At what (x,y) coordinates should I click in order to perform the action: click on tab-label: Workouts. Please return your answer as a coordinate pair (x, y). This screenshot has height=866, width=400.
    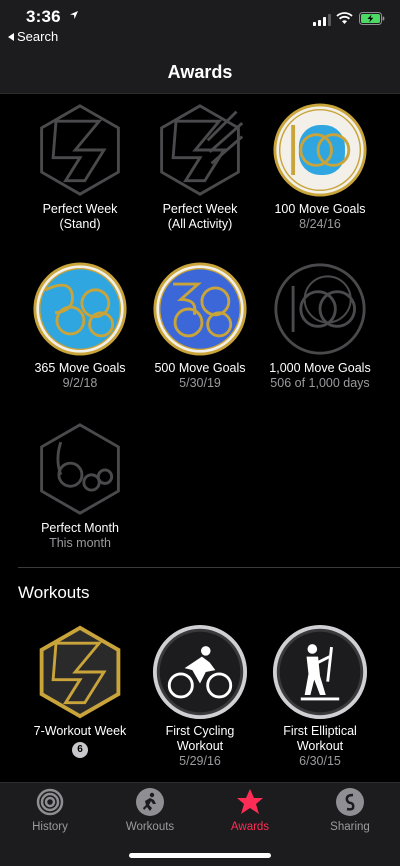
    Looking at the image, I should click on (150, 827).